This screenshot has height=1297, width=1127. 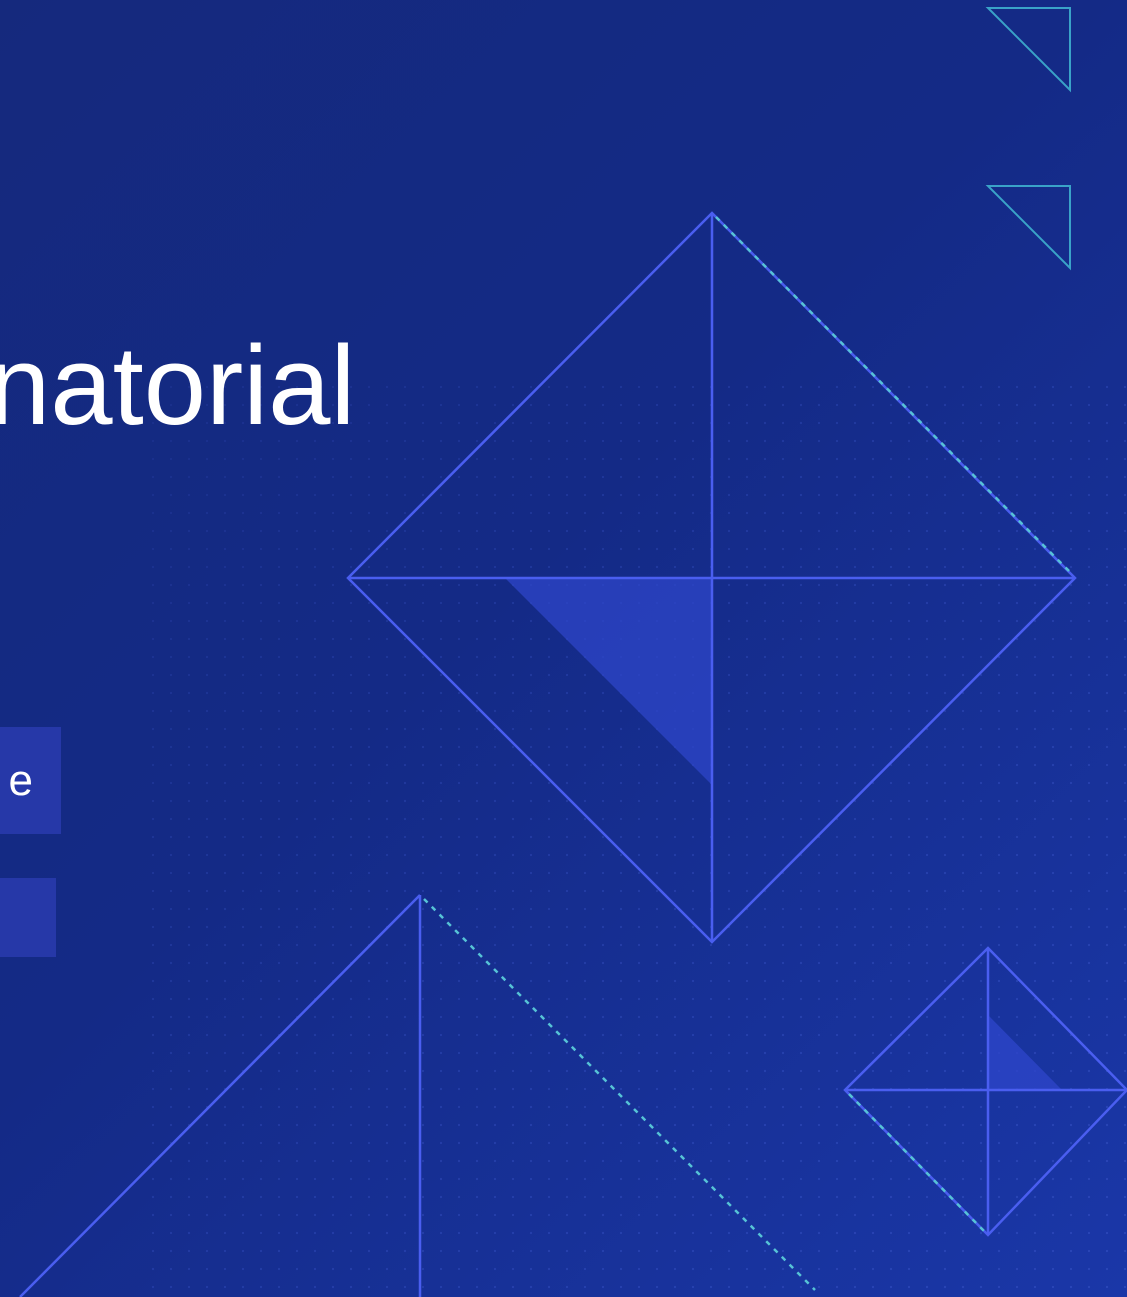 I want to click on label-box-first: e, so click(x=30, y=780).